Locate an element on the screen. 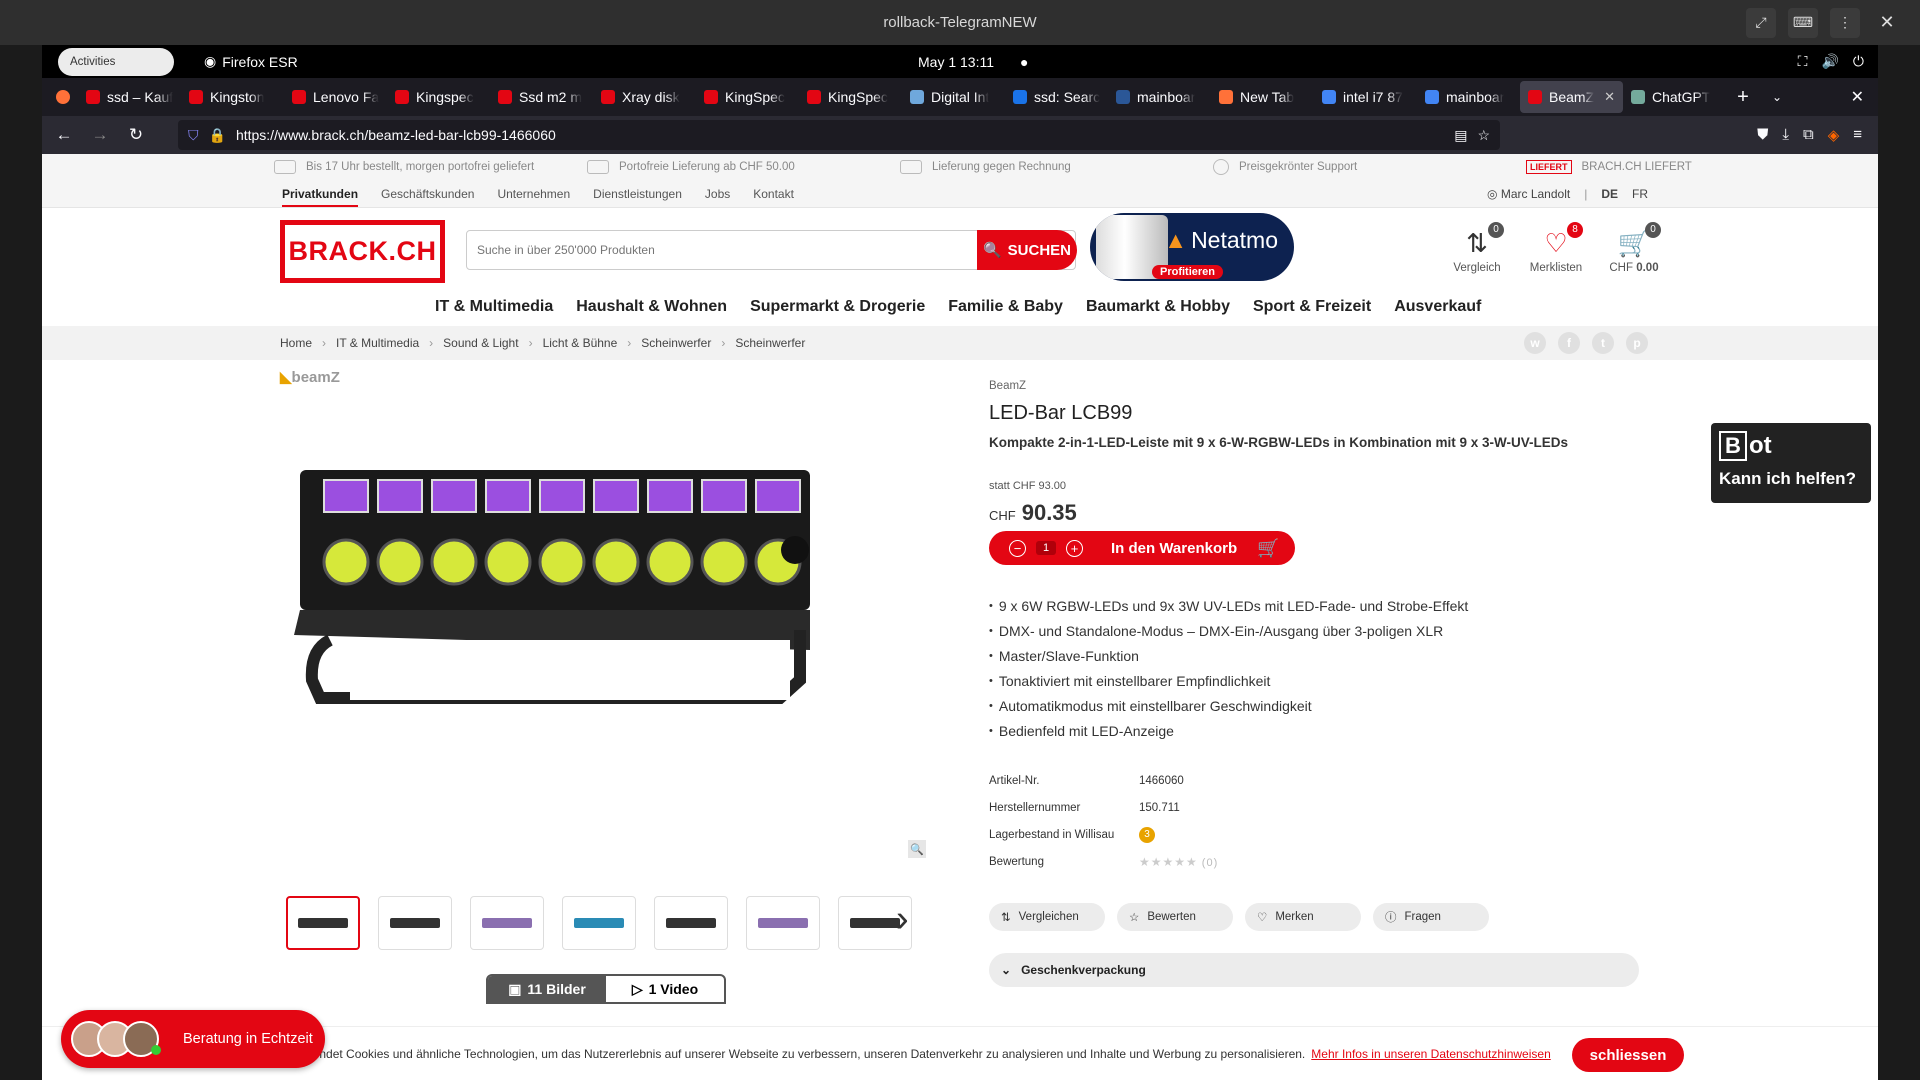 Image resolution: width=1920 pixels, height=1080 pixels. browser-tab: Kingston is located at coordinates (232, 97).